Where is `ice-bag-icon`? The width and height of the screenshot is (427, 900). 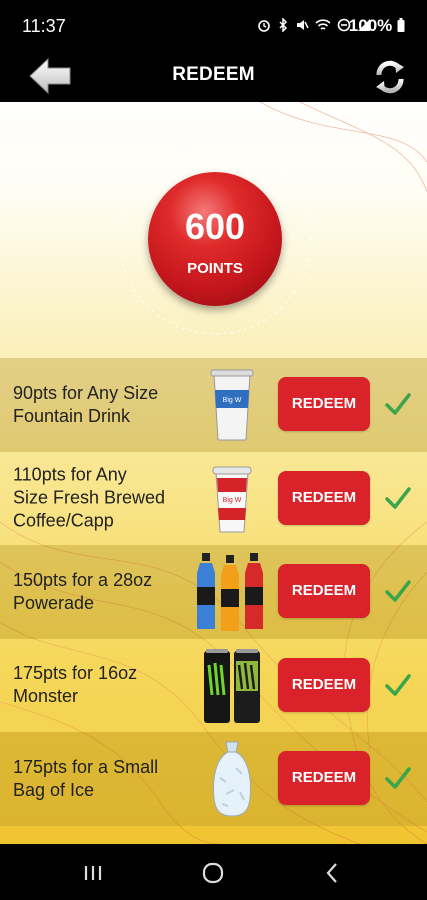 ice-bag-icon is located at coordinates (232, 779).